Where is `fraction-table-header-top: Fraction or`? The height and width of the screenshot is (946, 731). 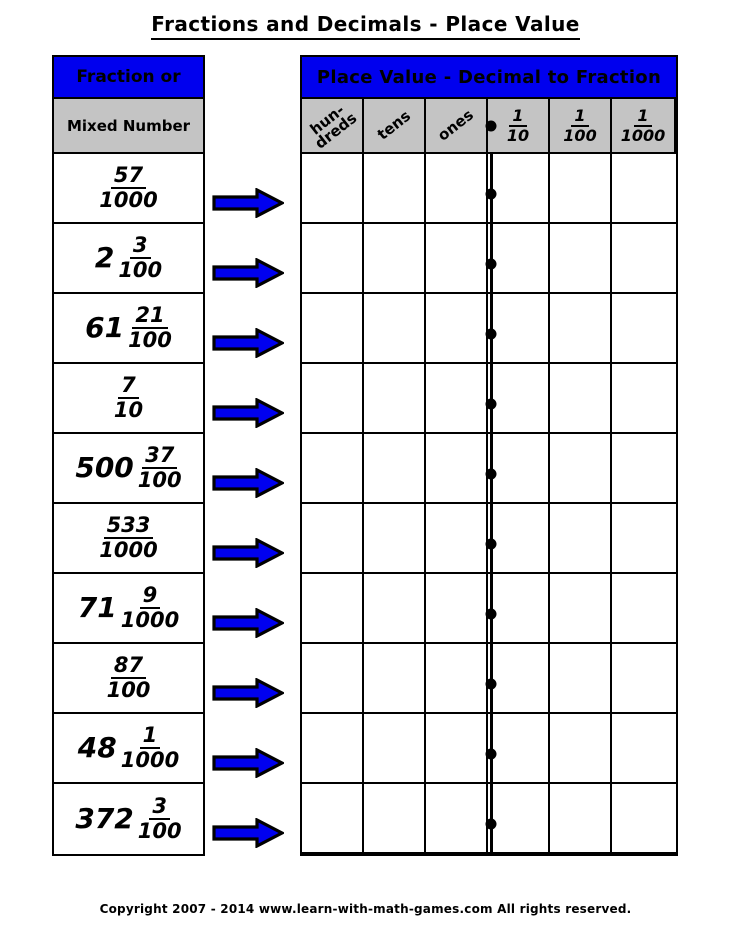
fraction-table-header-top: Fraction or is located at coordinates (128, 78).